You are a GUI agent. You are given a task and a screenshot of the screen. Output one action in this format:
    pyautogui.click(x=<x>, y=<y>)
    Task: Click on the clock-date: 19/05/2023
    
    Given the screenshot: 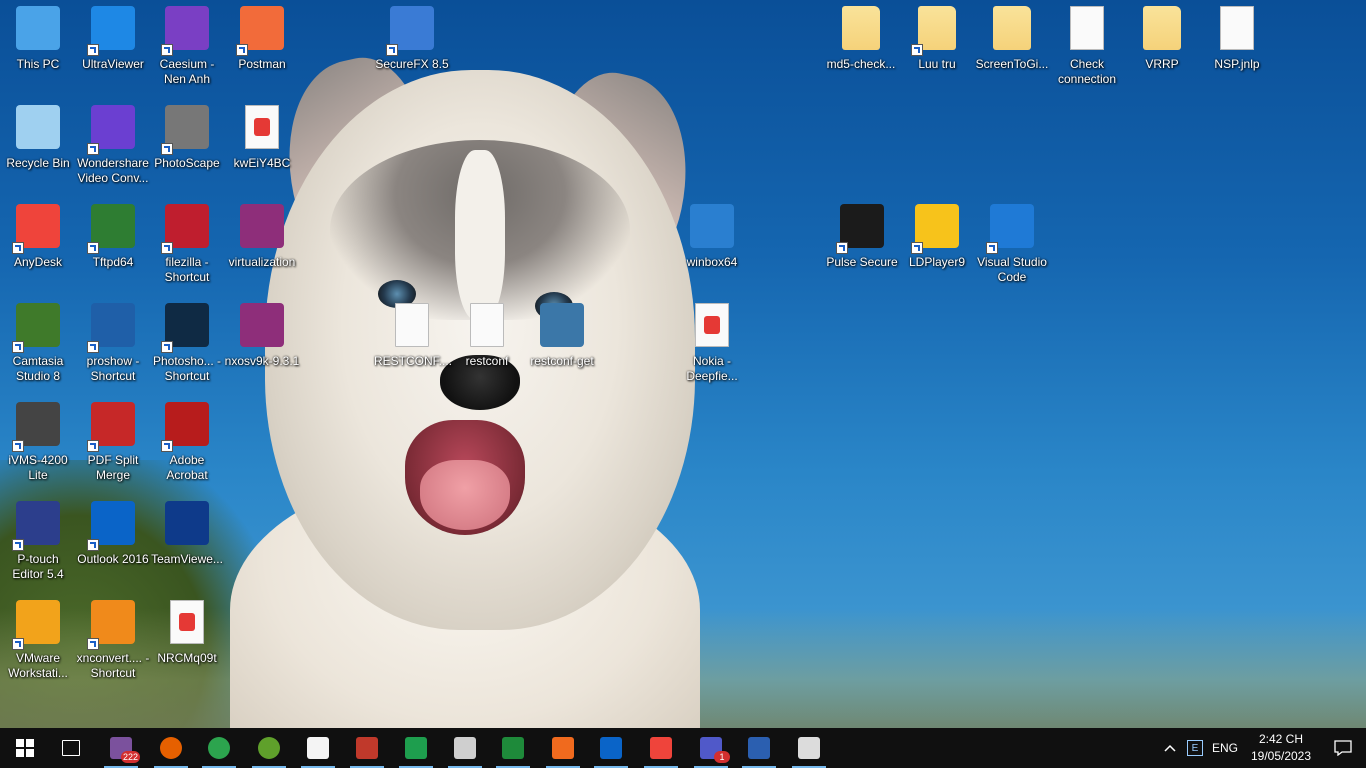 What is the action you would take?
    pyautogui.click(x=1281, y=756)
    